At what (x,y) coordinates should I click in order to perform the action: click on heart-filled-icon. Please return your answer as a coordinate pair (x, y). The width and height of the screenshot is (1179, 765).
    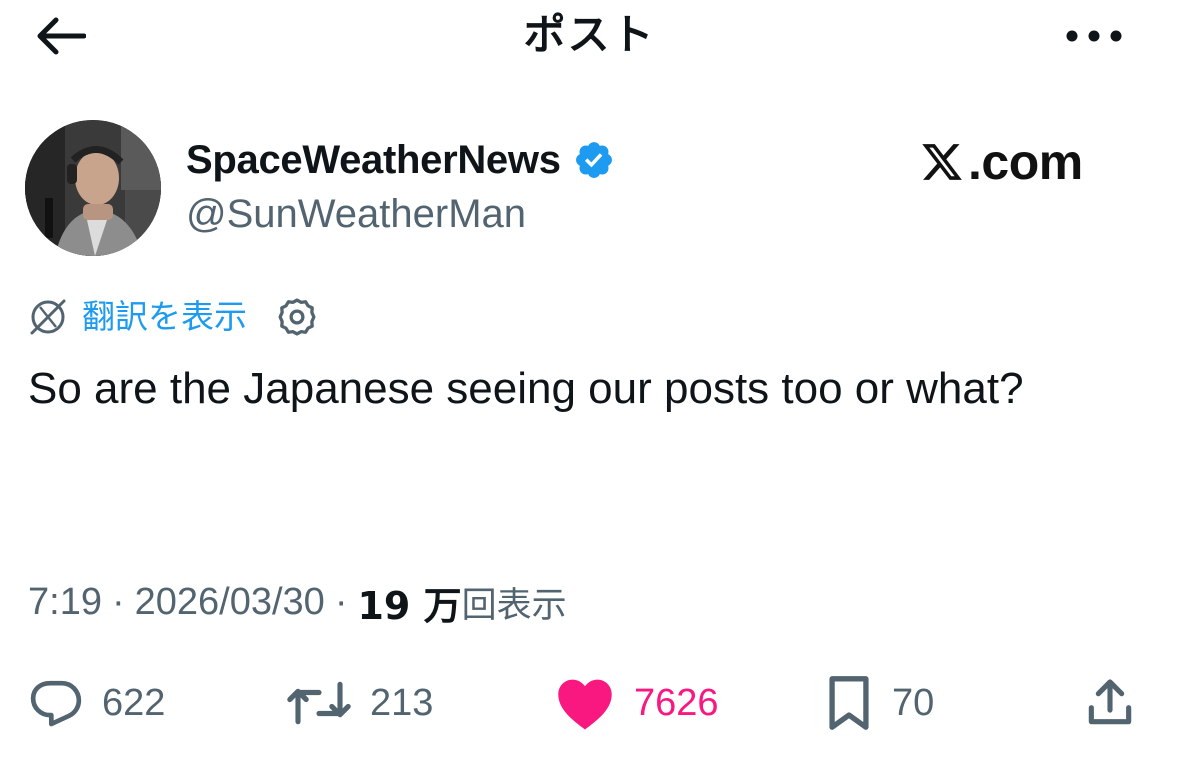
    Looking at the image, I should click on (585, 704).